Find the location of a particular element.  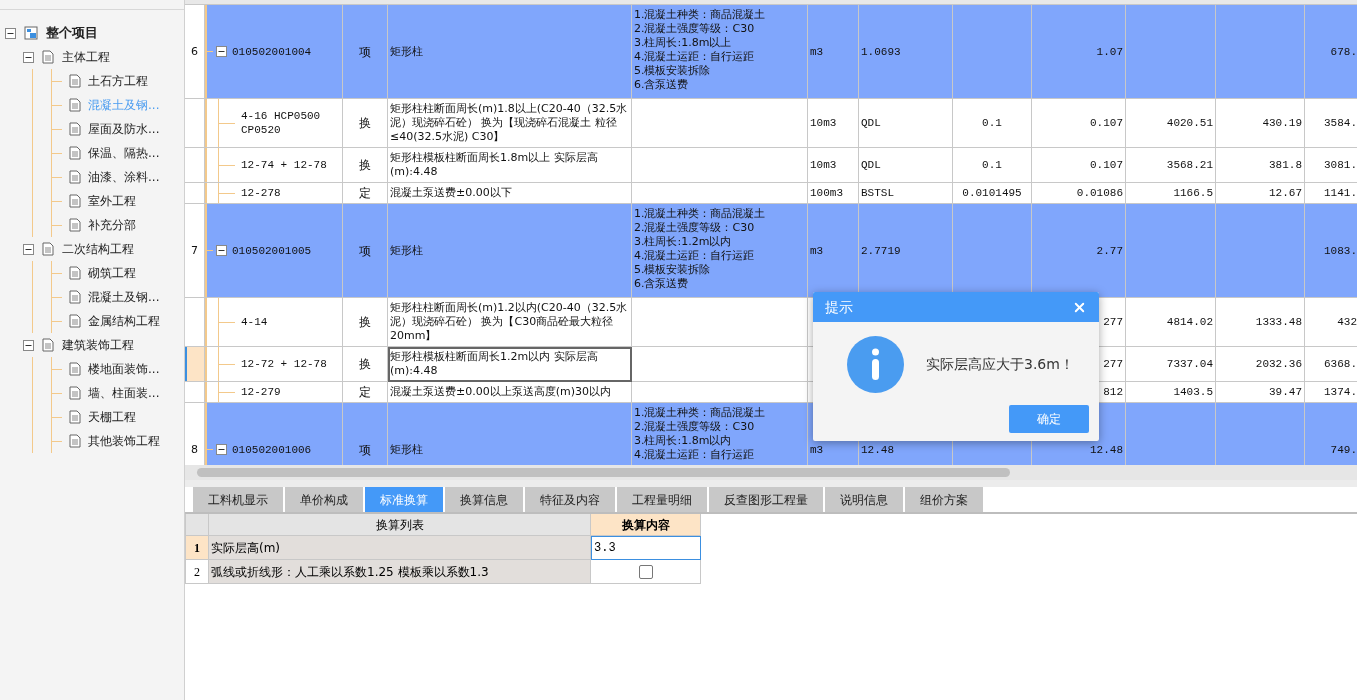

tree-item: 整个项目 is located at coordinates (72, 33).